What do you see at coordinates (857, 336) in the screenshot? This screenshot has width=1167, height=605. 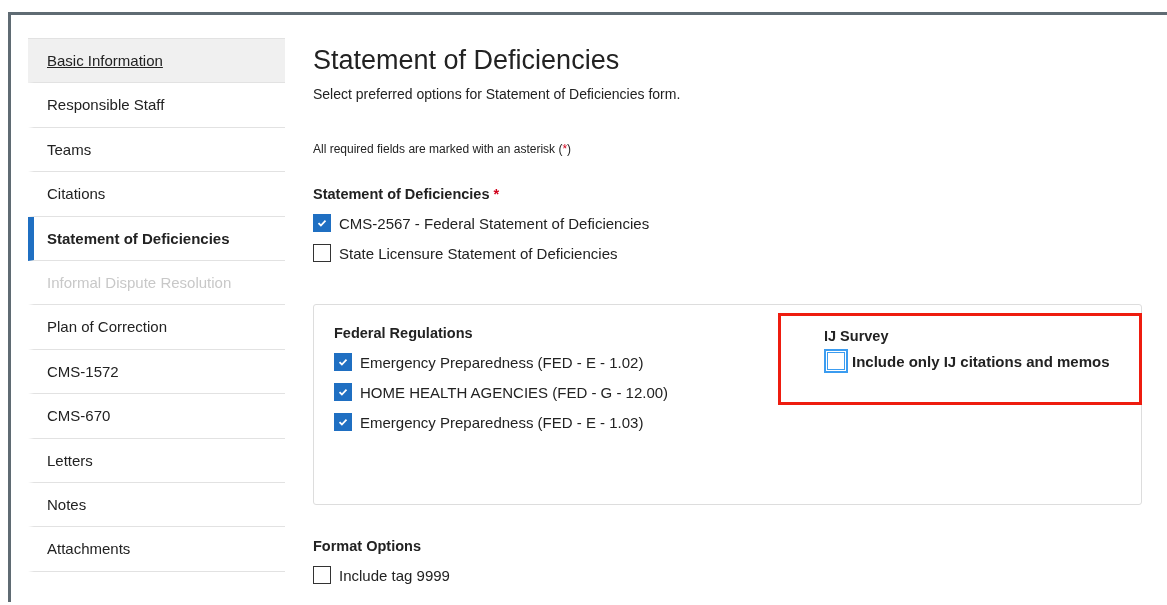 I see `section-heading: IJ Survey` at bounding box center [857, 336].